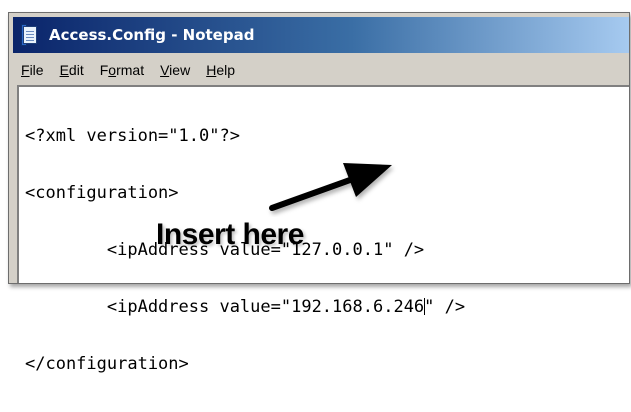  I want to click on notepad-icon, so click(30, 35).